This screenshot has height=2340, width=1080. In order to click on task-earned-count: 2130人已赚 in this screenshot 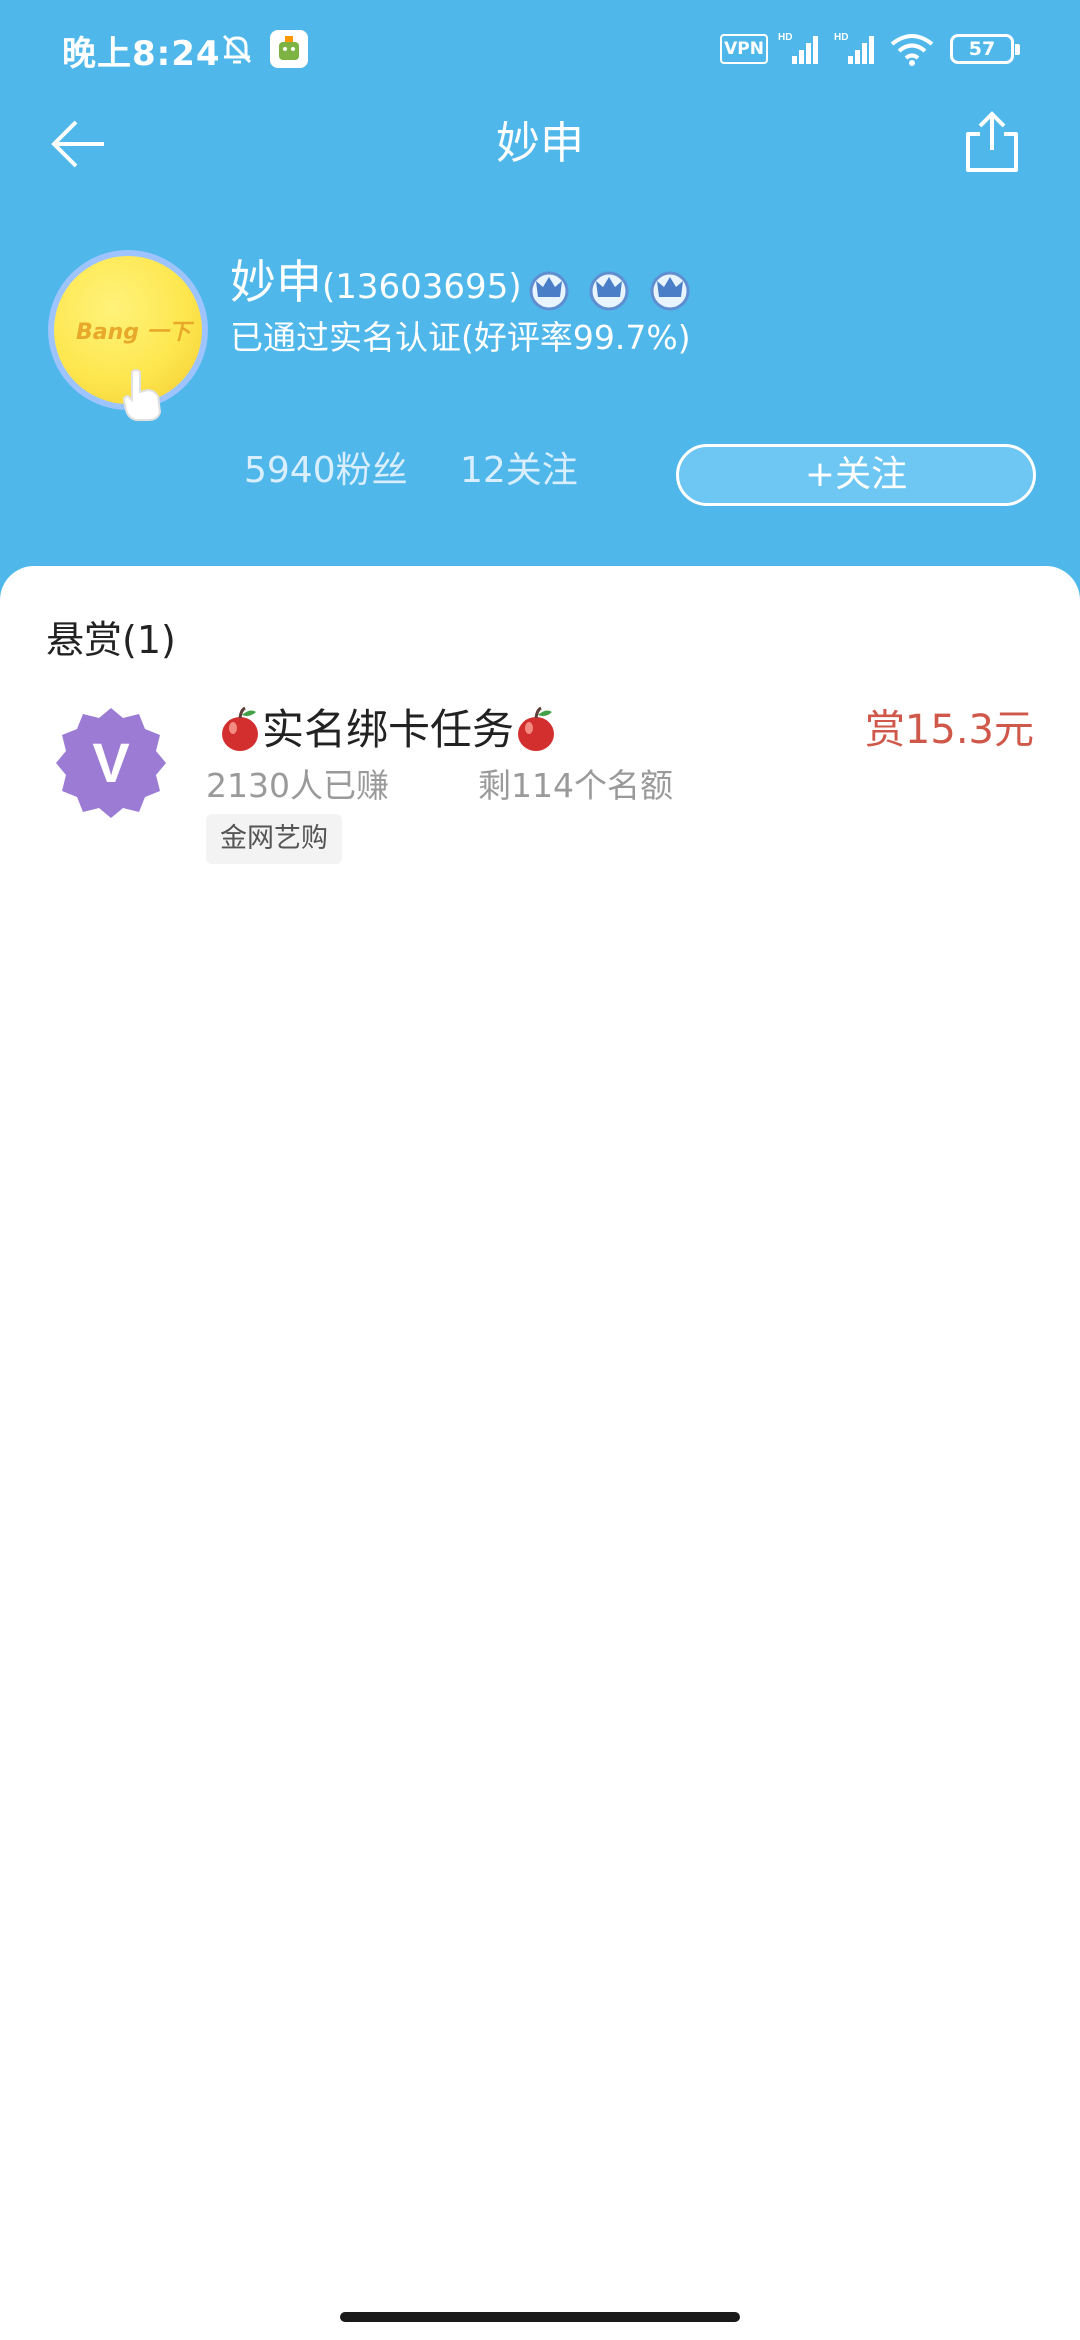, I will do `click(297, 785)`.